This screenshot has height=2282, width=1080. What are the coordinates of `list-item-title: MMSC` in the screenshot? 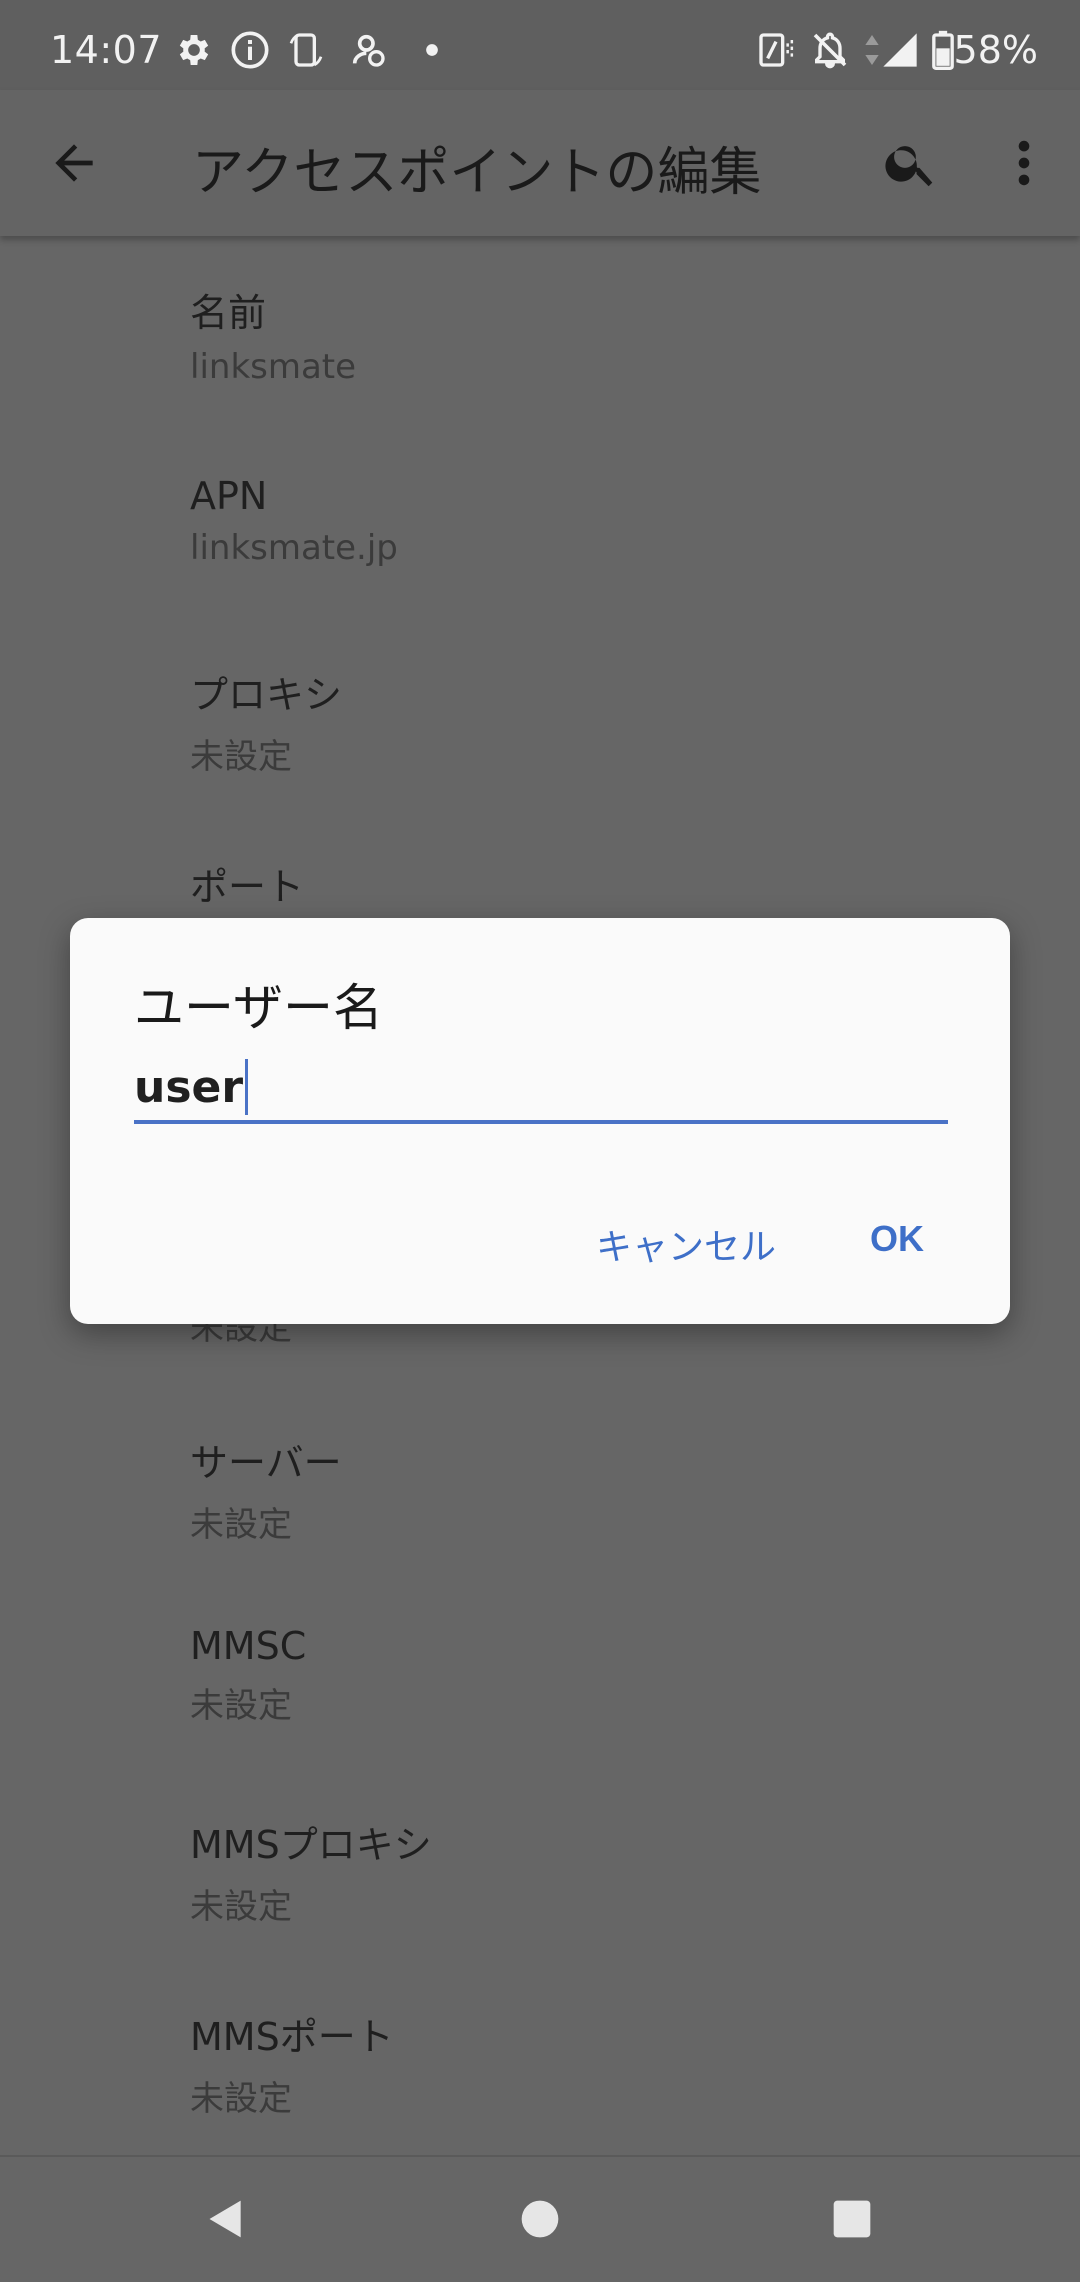 It's located at (248, 1646).